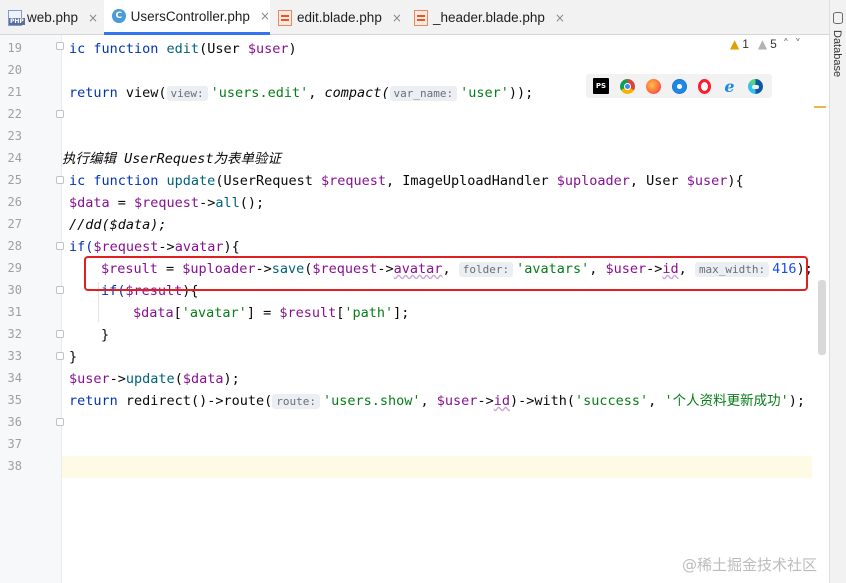 The image size is (846, 583). I want to click on vertical-scrollbar, so click(822, 317).